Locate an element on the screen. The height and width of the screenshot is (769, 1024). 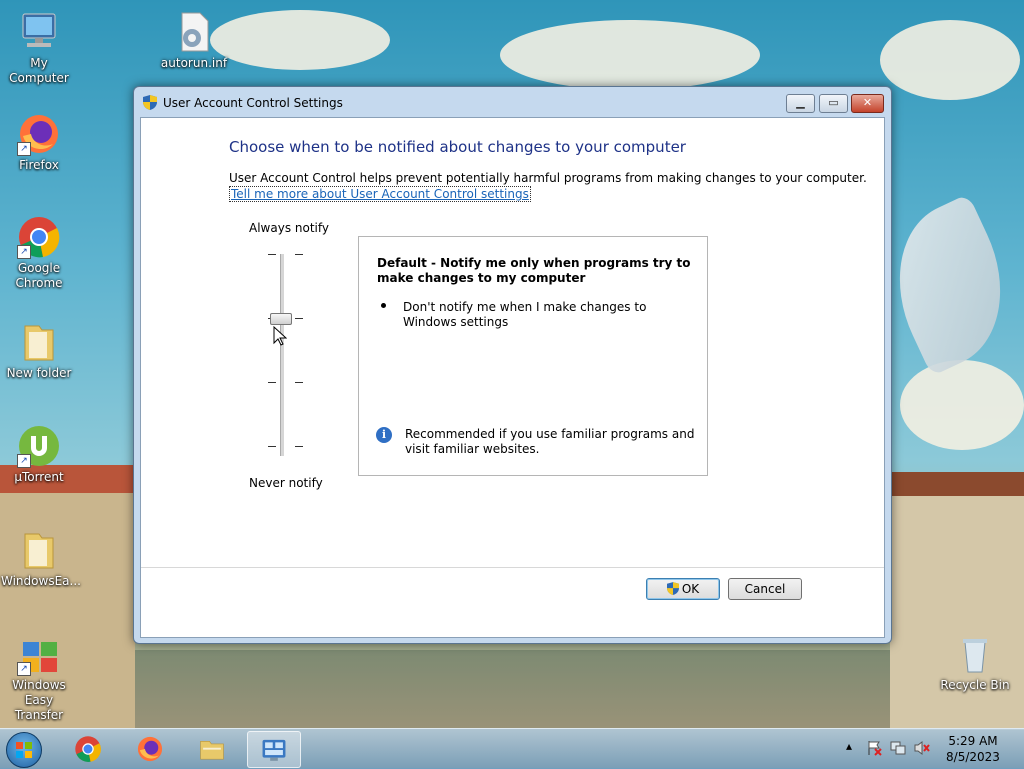
taskbar-chrome is located at coordinates (88, 748).